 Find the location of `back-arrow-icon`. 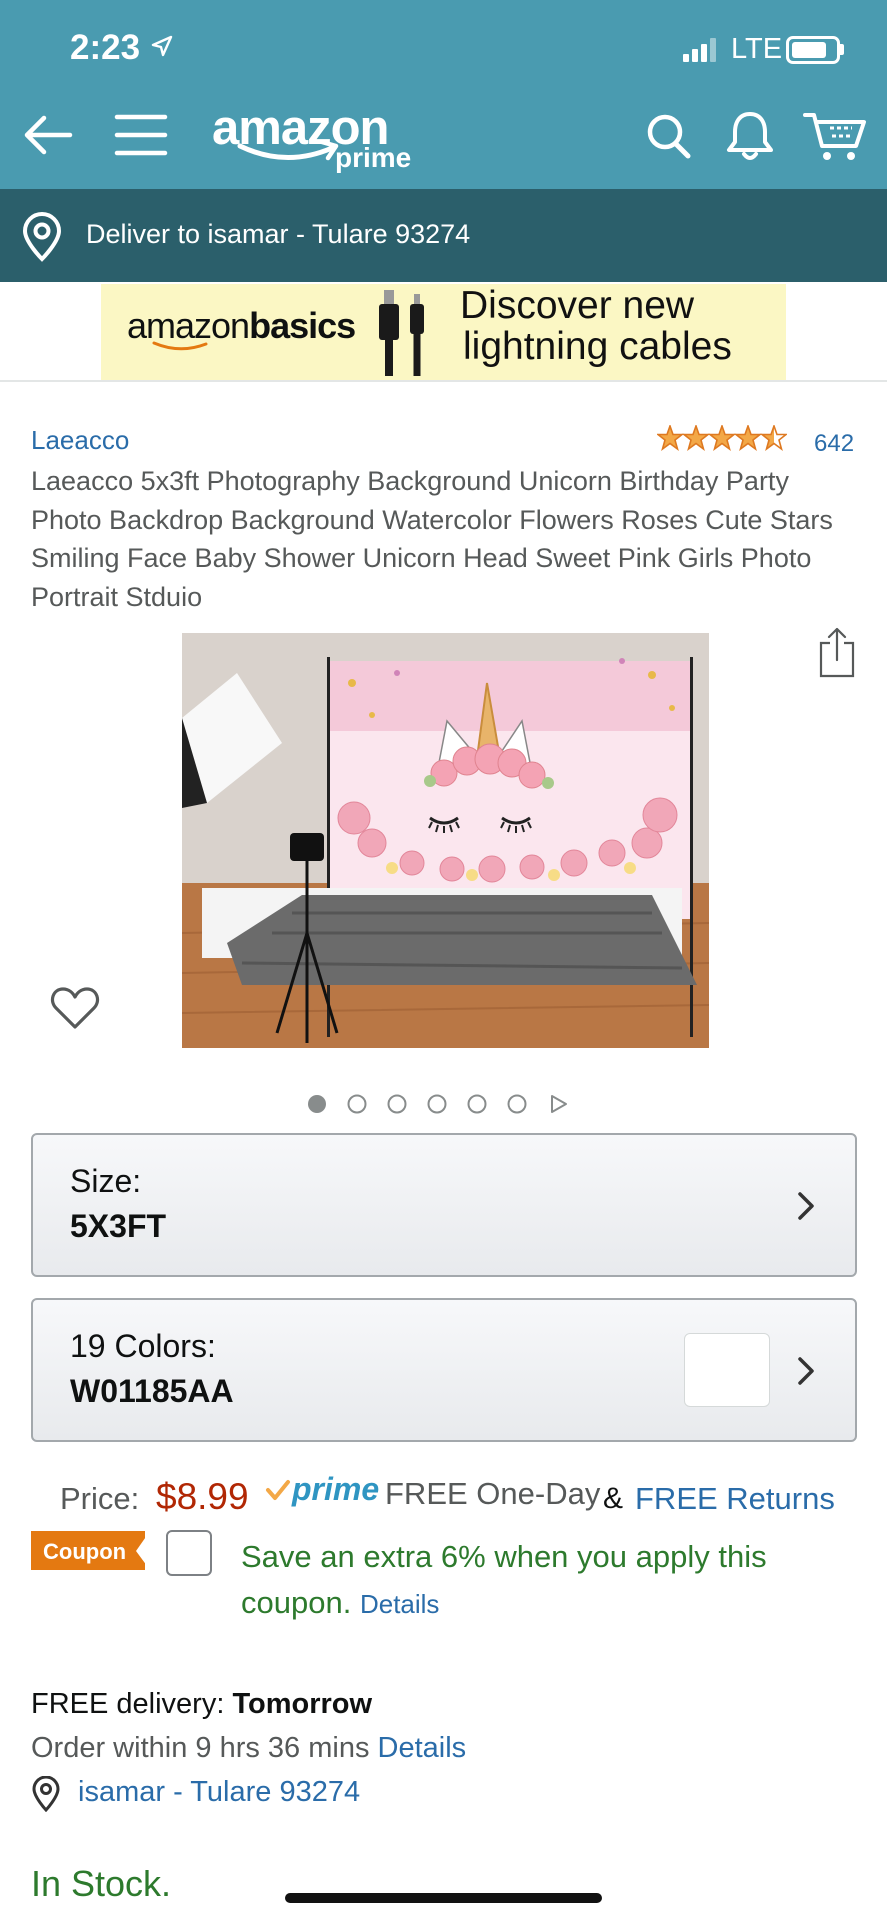

back-arrow-icon is located at coordinates (48, 135).